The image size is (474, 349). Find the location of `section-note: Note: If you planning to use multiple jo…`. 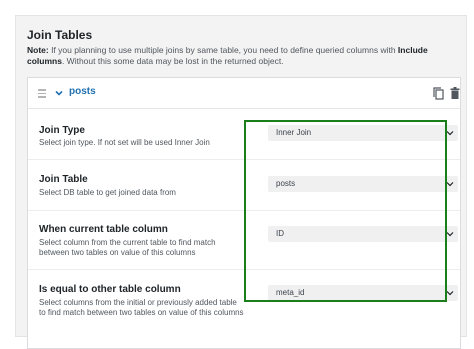

section-note: Note: If you planning to use multiple jo… is located at coordinates (242, 56).